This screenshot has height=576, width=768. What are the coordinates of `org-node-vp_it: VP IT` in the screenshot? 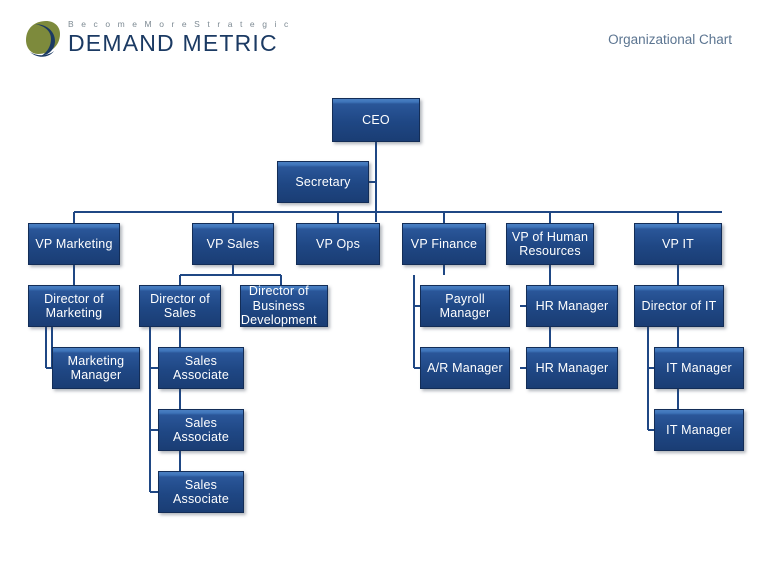 It's located at (678, 244).